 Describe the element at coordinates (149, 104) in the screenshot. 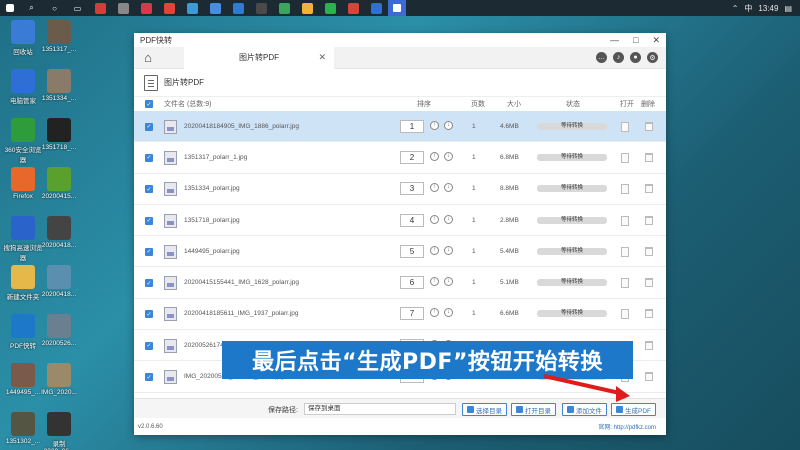

I see `select-all-checkbox: ✓` at that location.